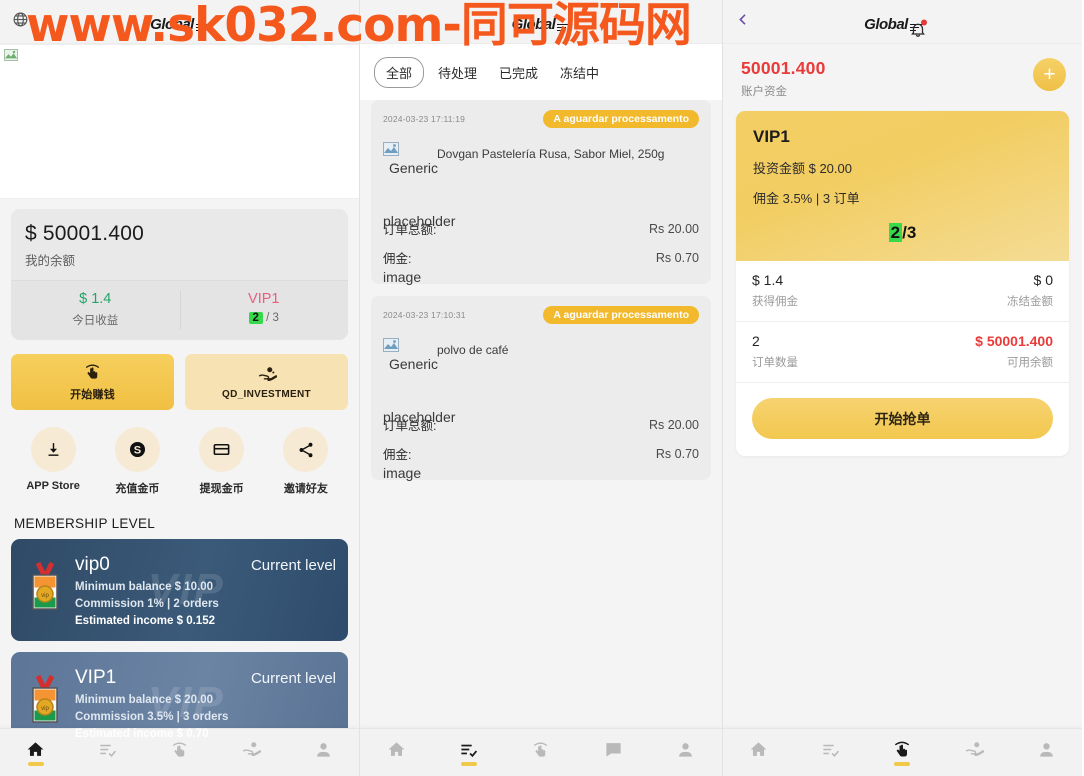 The height and width of the screenshot is (776, 1084). I want to click on back-chevron-icon, so click(743, 21).